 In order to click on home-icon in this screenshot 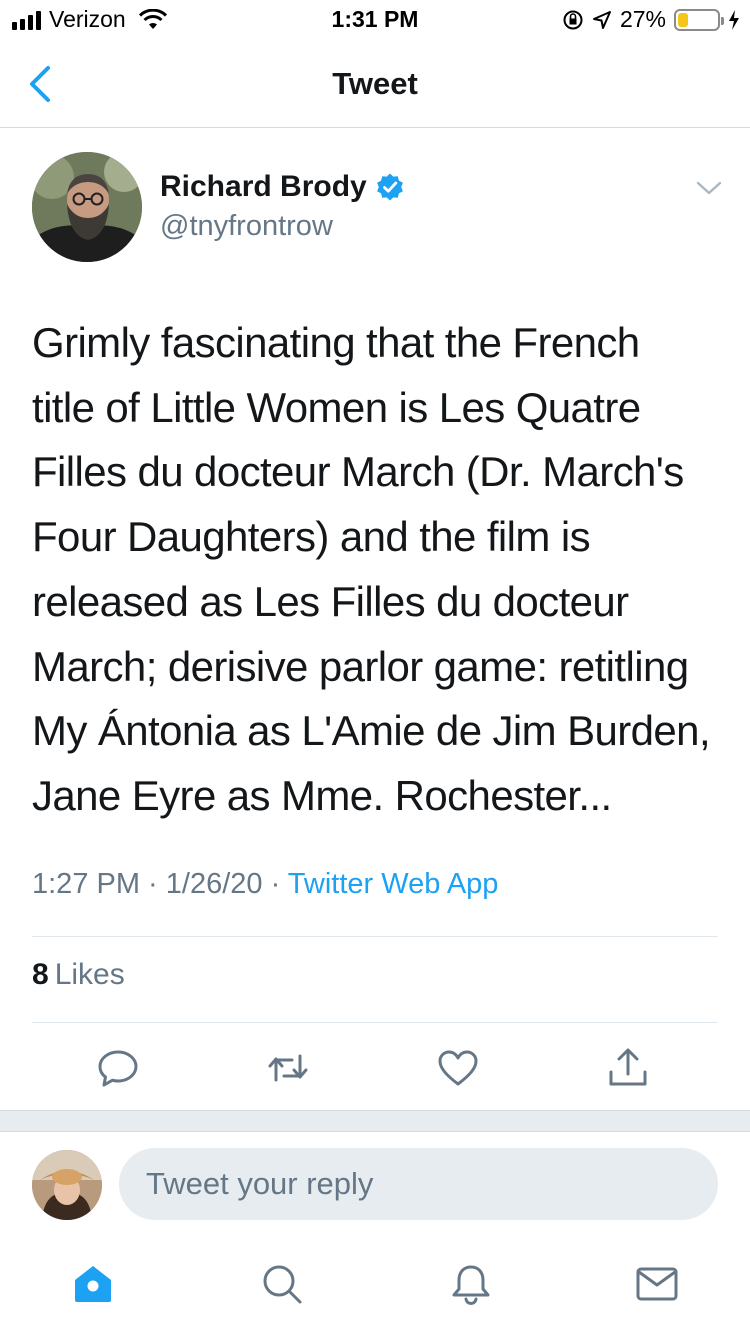, I will do `click(93, 1284)`.